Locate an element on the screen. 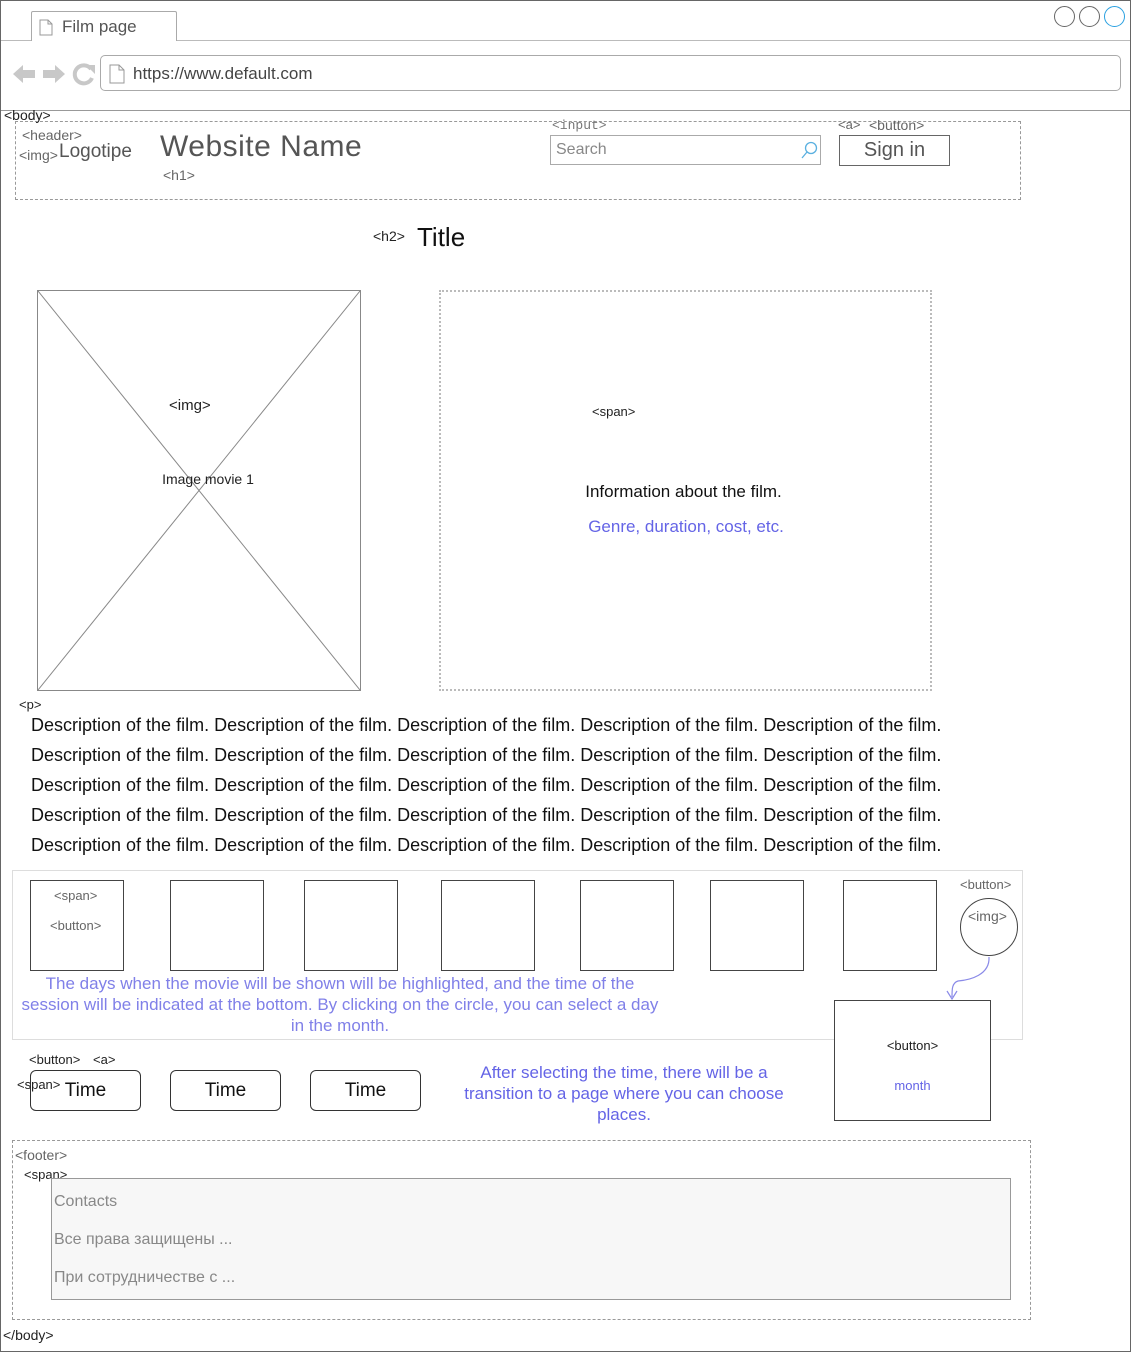  browser-tab: Film page is located at coordinates (104, 26).